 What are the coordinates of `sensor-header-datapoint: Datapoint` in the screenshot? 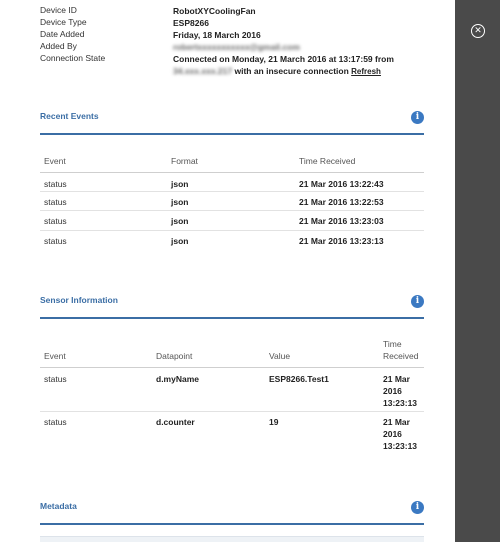 It's located at (174, 356).